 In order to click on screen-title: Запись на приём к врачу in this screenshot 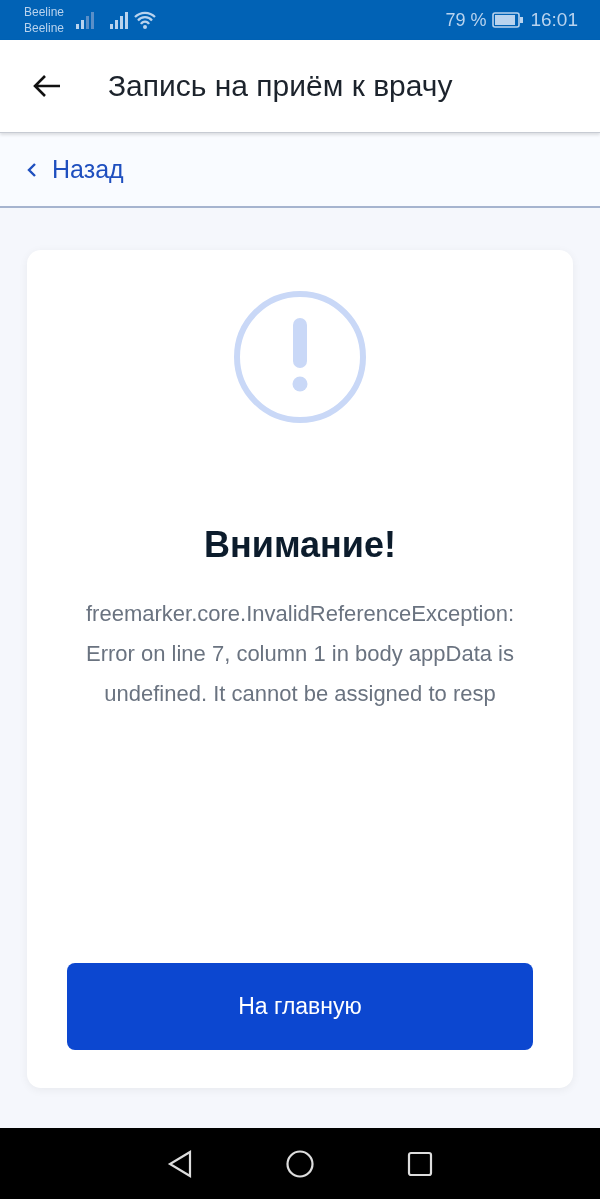, I will do `click(280, 86)`.